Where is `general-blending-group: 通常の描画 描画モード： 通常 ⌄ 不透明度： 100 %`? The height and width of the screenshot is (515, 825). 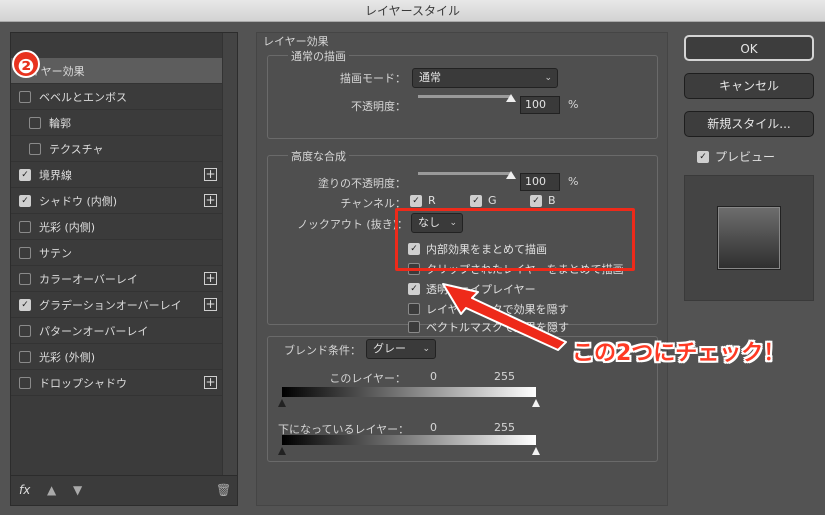 general-blending-group: 通常の描画 描画モード： 通常 ⌄ 不透明度： 100 % is located at coordinates (462, 93).